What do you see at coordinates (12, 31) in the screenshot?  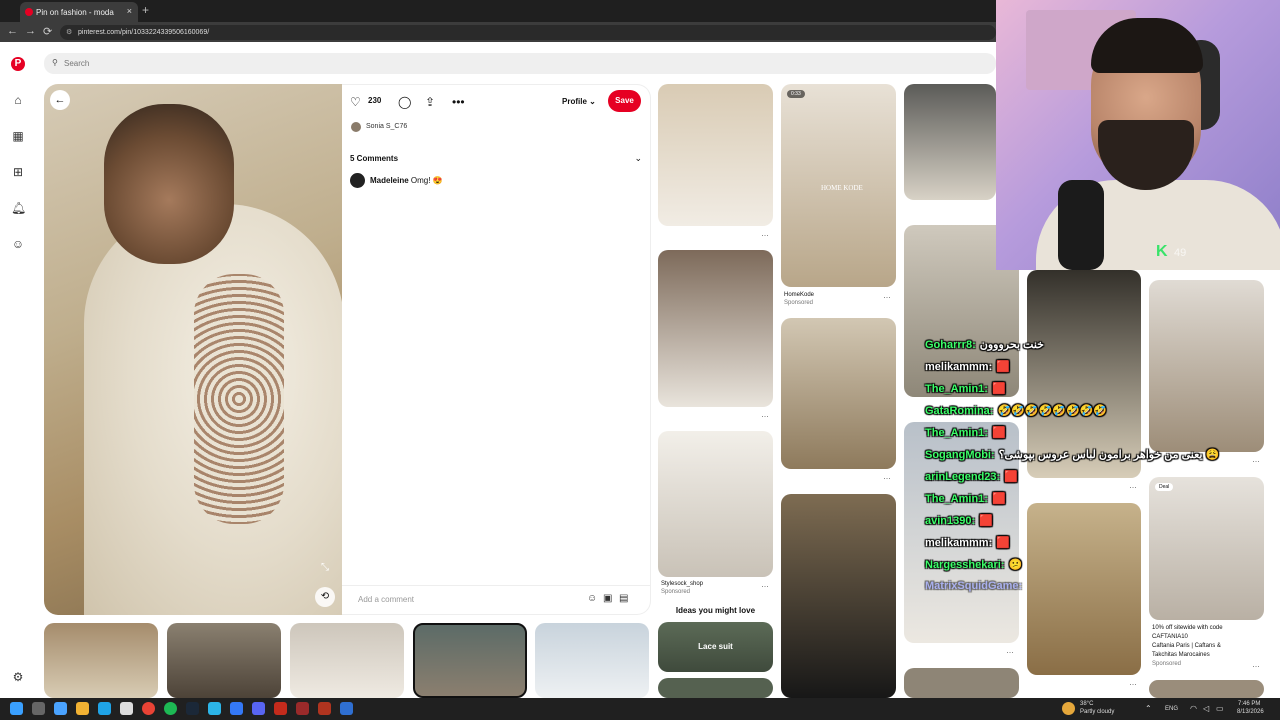 I see `back-icon: ←` at bounding box center [12, 31].